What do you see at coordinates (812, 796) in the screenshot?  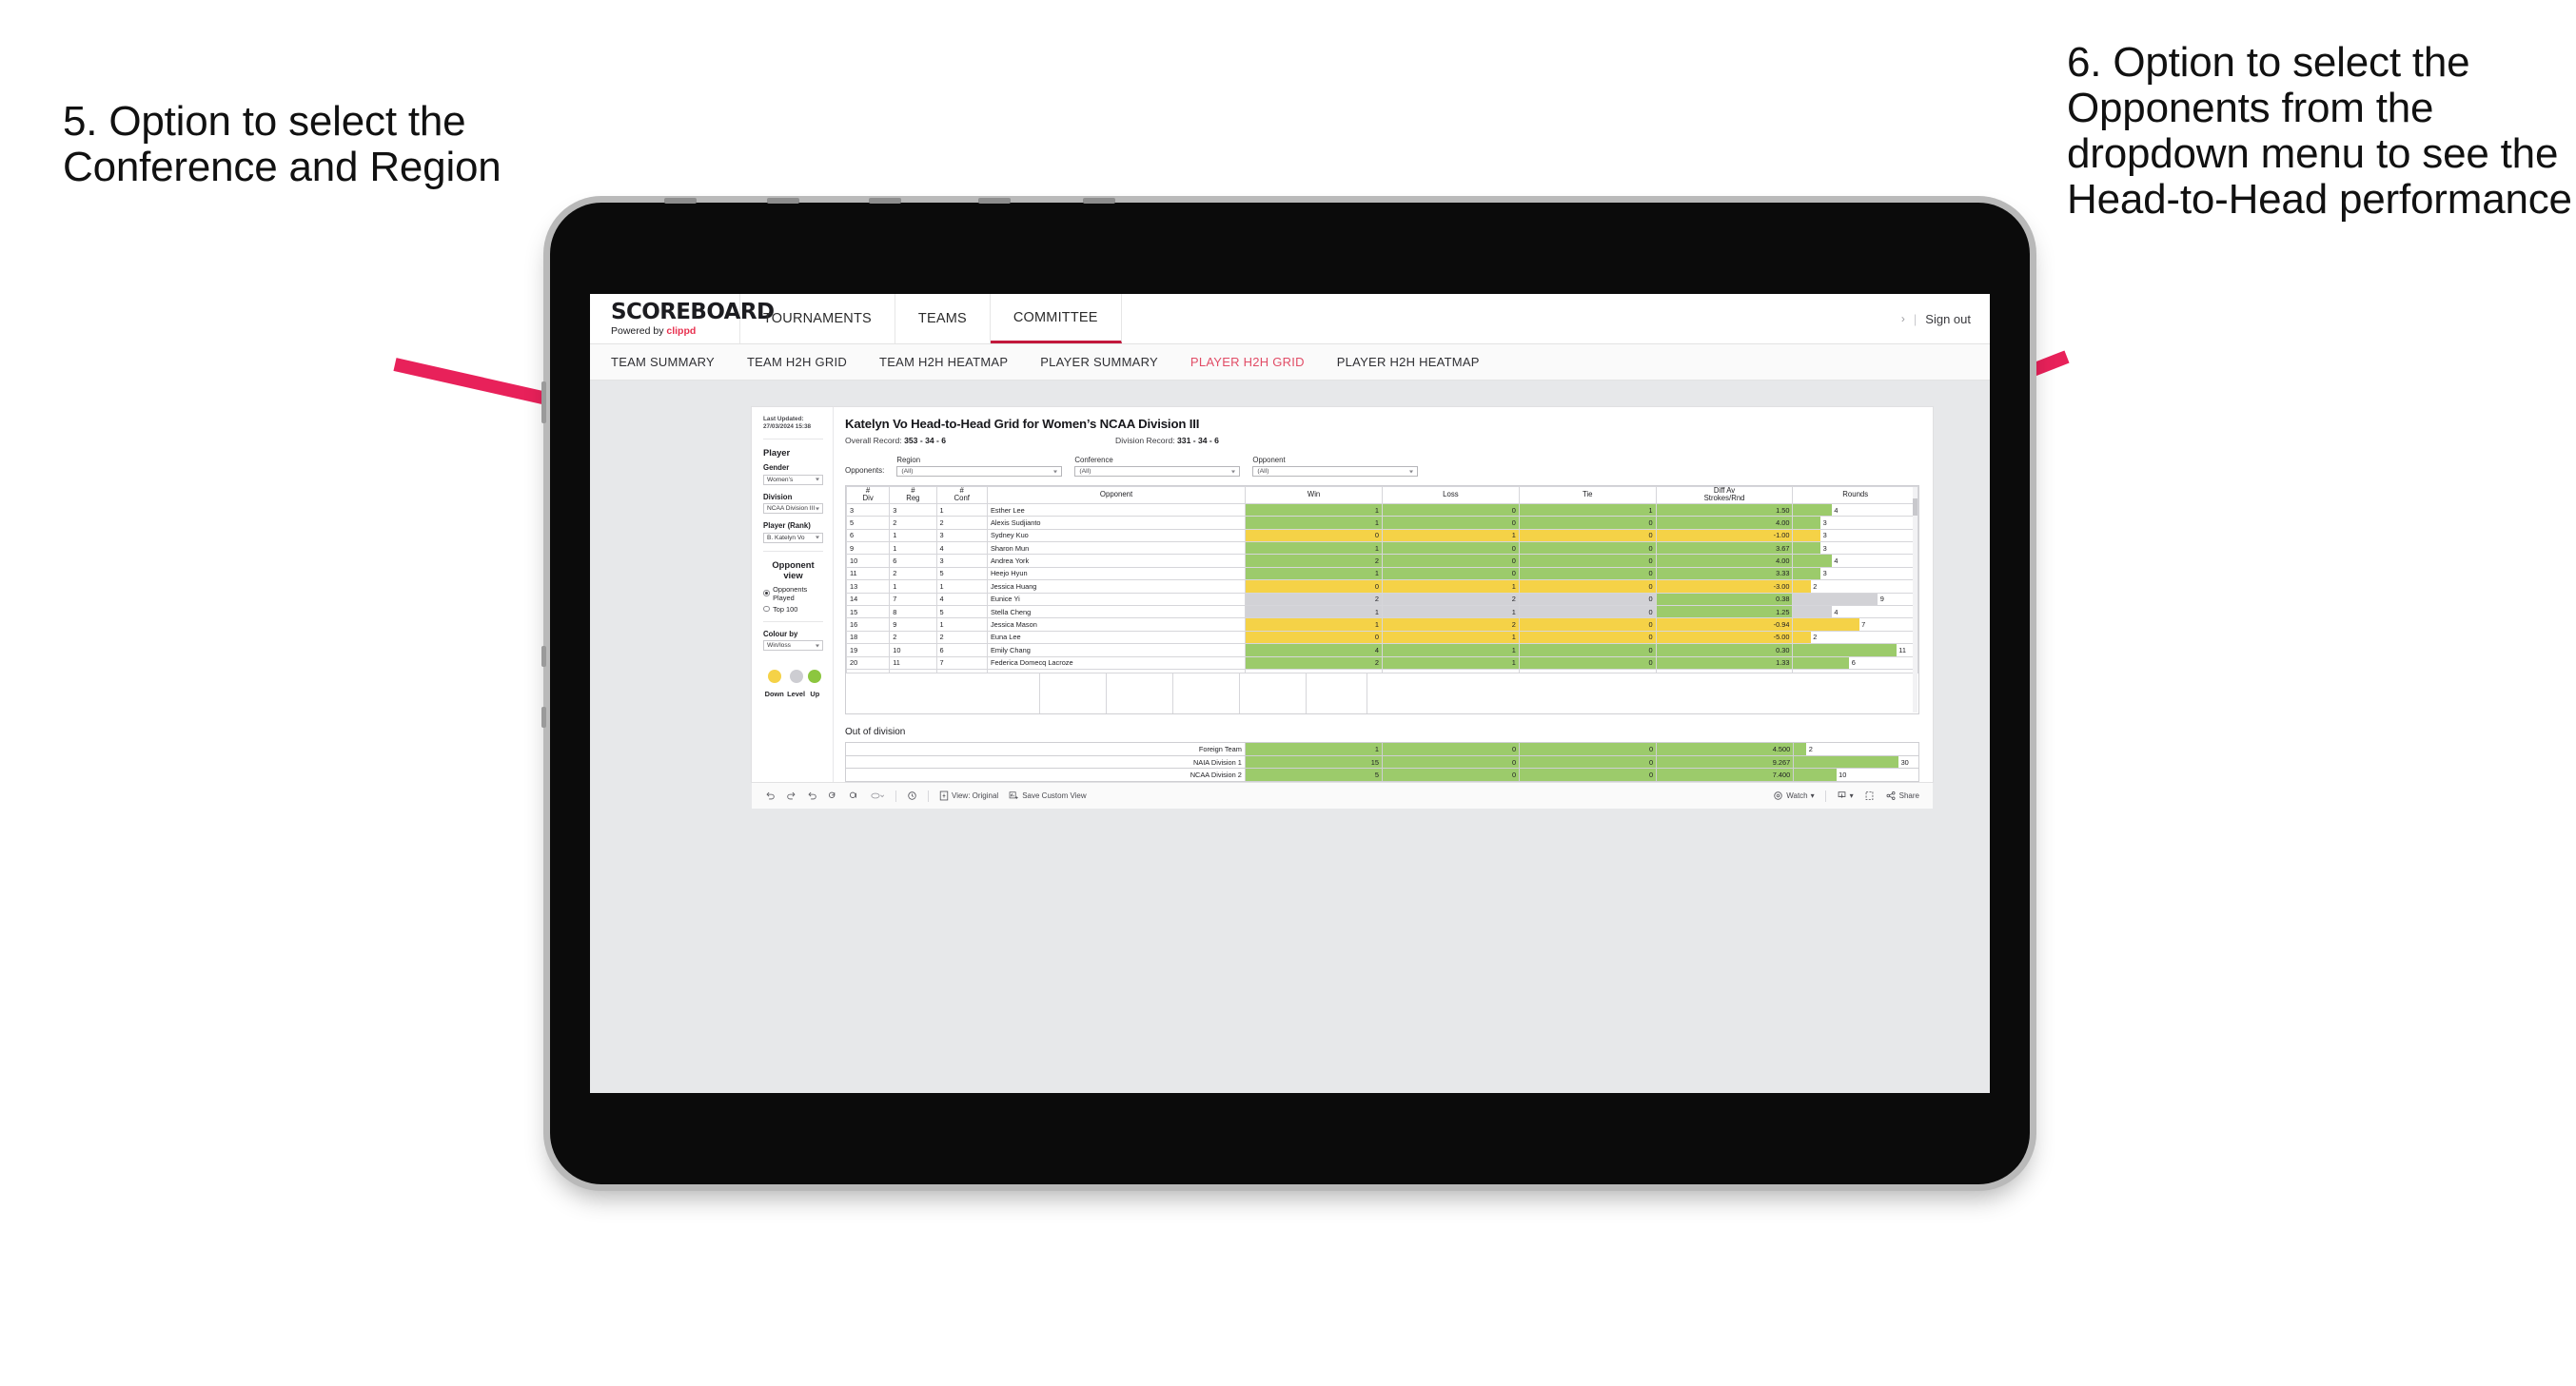 I see `revert-icon` at bounding box center [812, 796].